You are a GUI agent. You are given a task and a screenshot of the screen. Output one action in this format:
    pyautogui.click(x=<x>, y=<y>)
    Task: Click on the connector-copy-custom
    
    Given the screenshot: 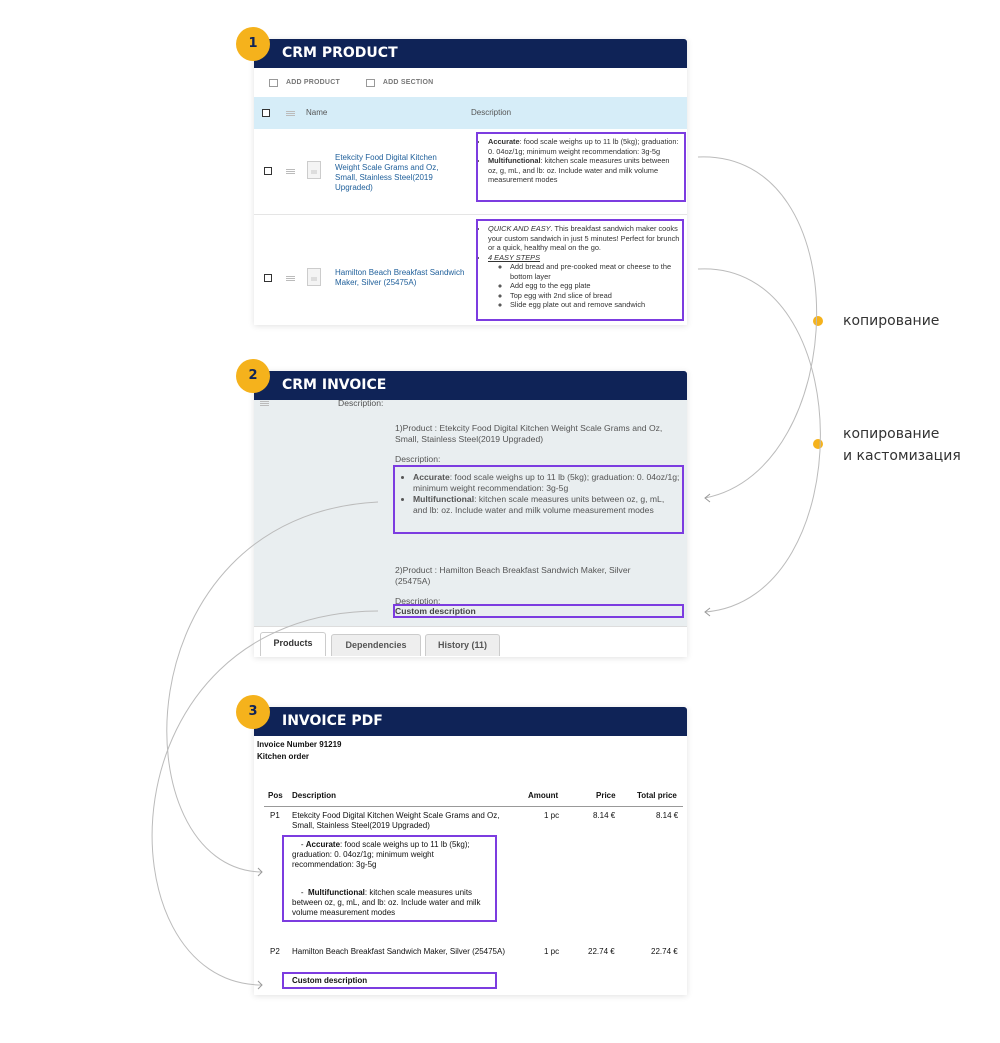 What is the action you would take?
    pyautogui.click(x=759, y=440)
    